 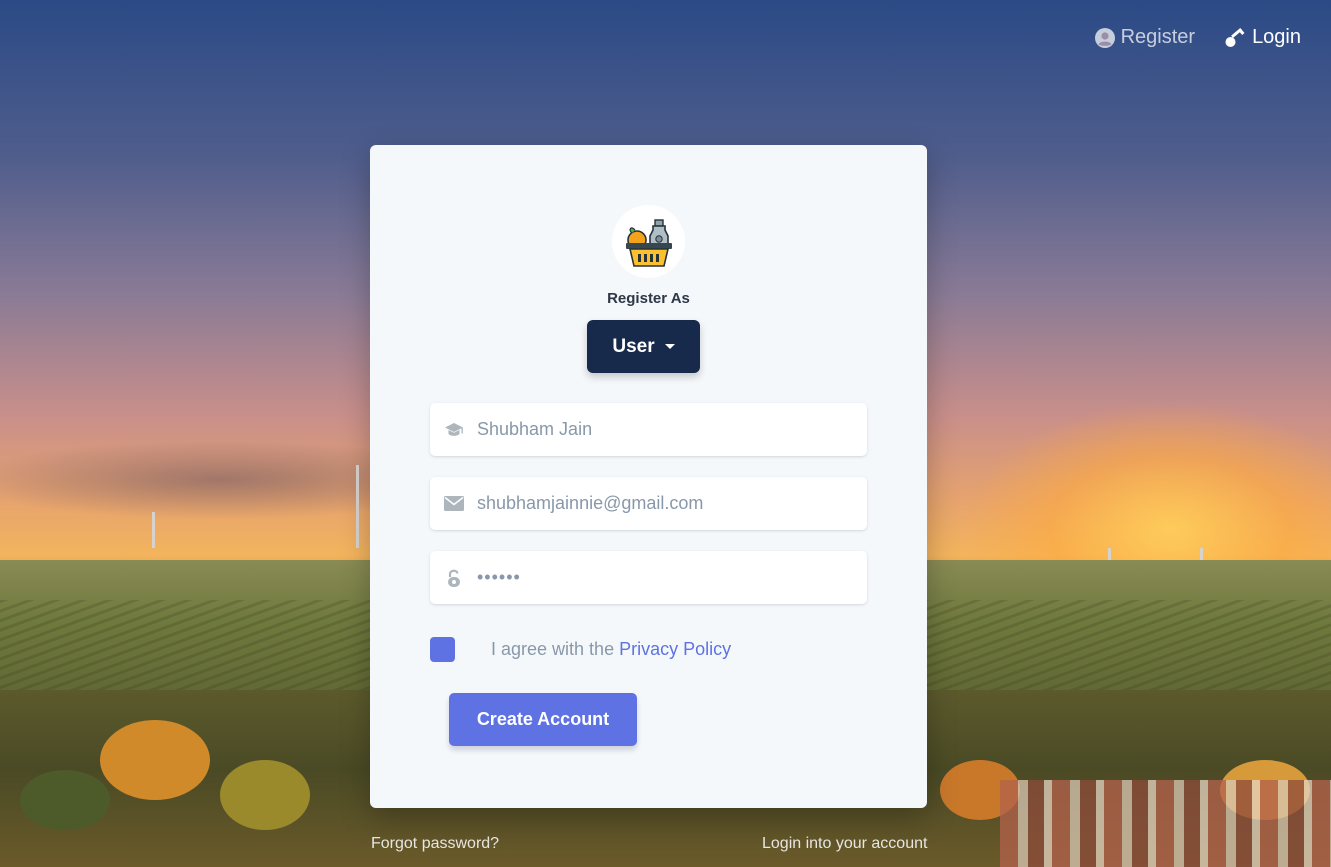 What do you see at coordinates (669, 346) in the screenshot?
I see `caret-down-icon` at bounding box center [669, 346].